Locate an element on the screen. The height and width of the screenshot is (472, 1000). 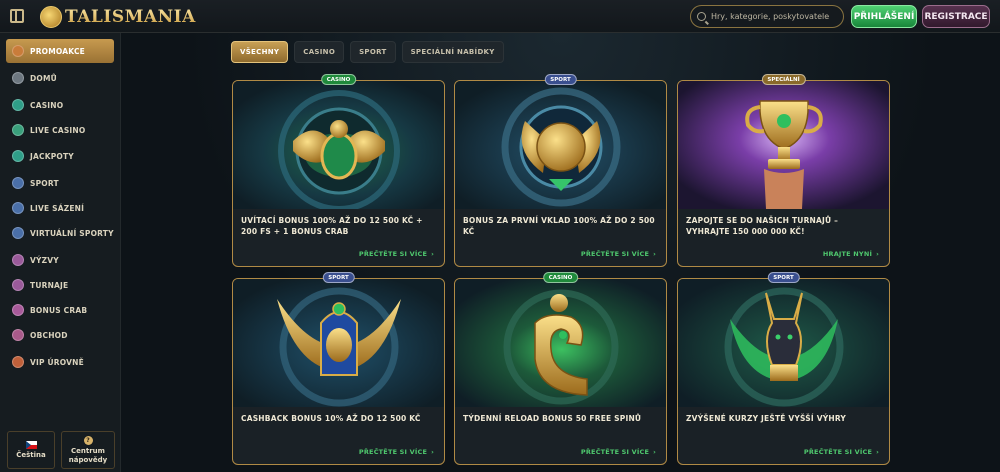
sidebar-item-turnaje: TURNAJE is located at coordinates (60, 285).